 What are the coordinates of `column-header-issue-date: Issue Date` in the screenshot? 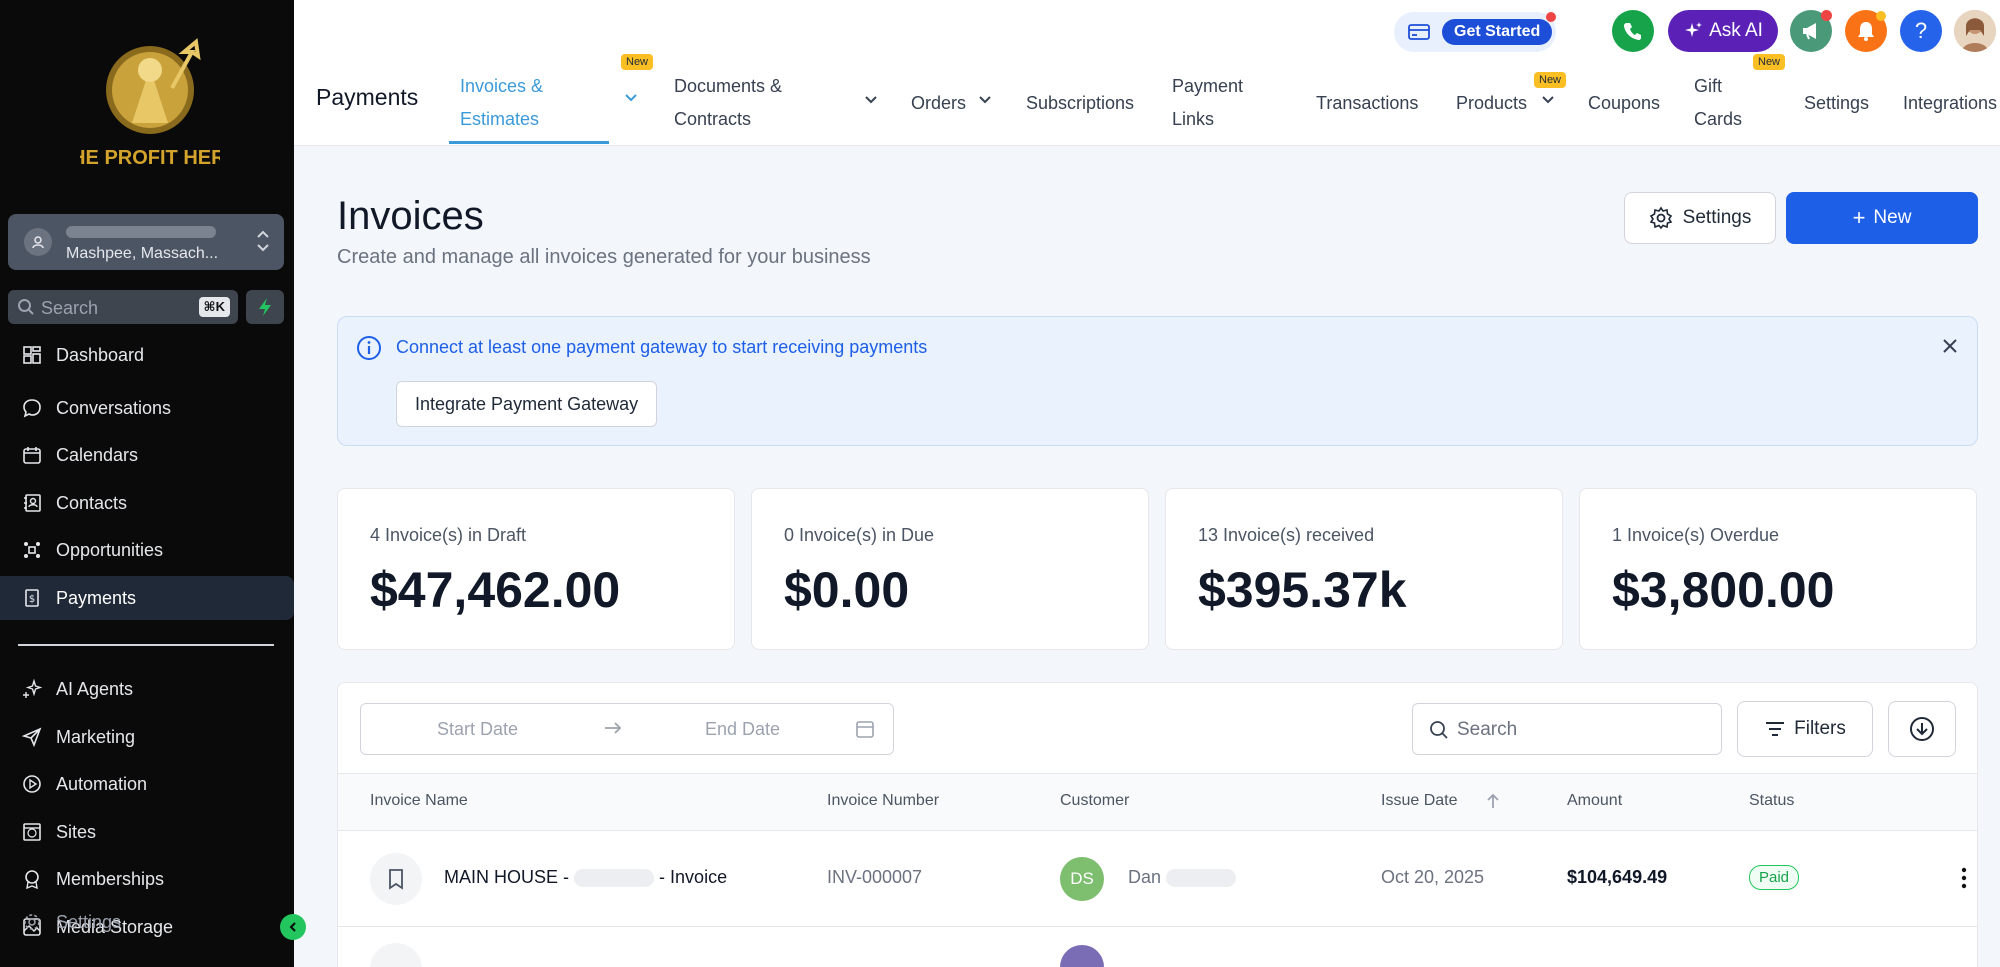 It's located at (1419, 801).